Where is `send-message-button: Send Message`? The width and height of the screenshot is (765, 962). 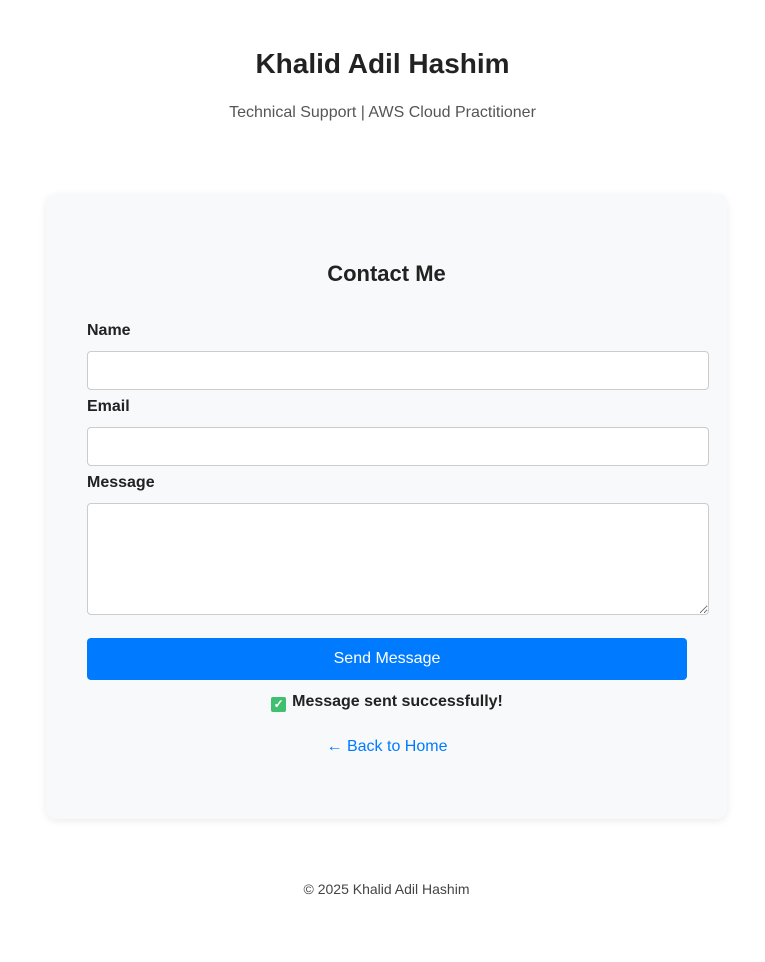
send-message-button: Send Message is located at coordinates (387, 659).